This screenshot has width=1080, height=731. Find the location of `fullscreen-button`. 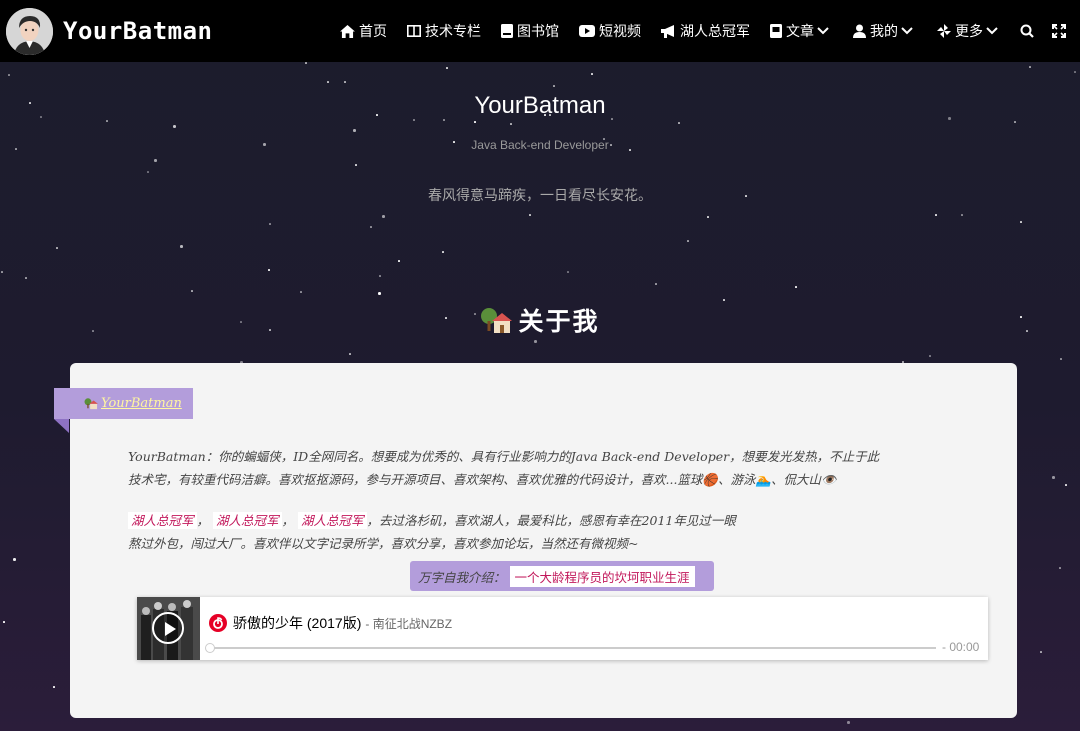

fullscreen-button is located at coordinates (1059, 31).